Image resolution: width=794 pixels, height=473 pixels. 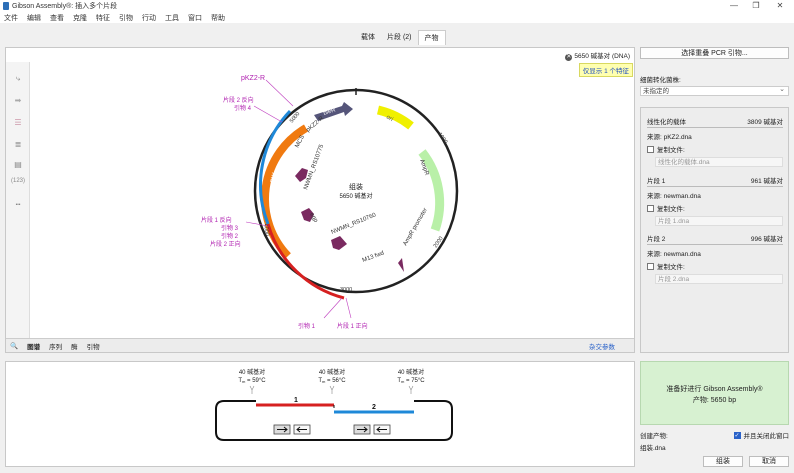 I want to click on menu-actions: 行动, so click(x=149, y=18).